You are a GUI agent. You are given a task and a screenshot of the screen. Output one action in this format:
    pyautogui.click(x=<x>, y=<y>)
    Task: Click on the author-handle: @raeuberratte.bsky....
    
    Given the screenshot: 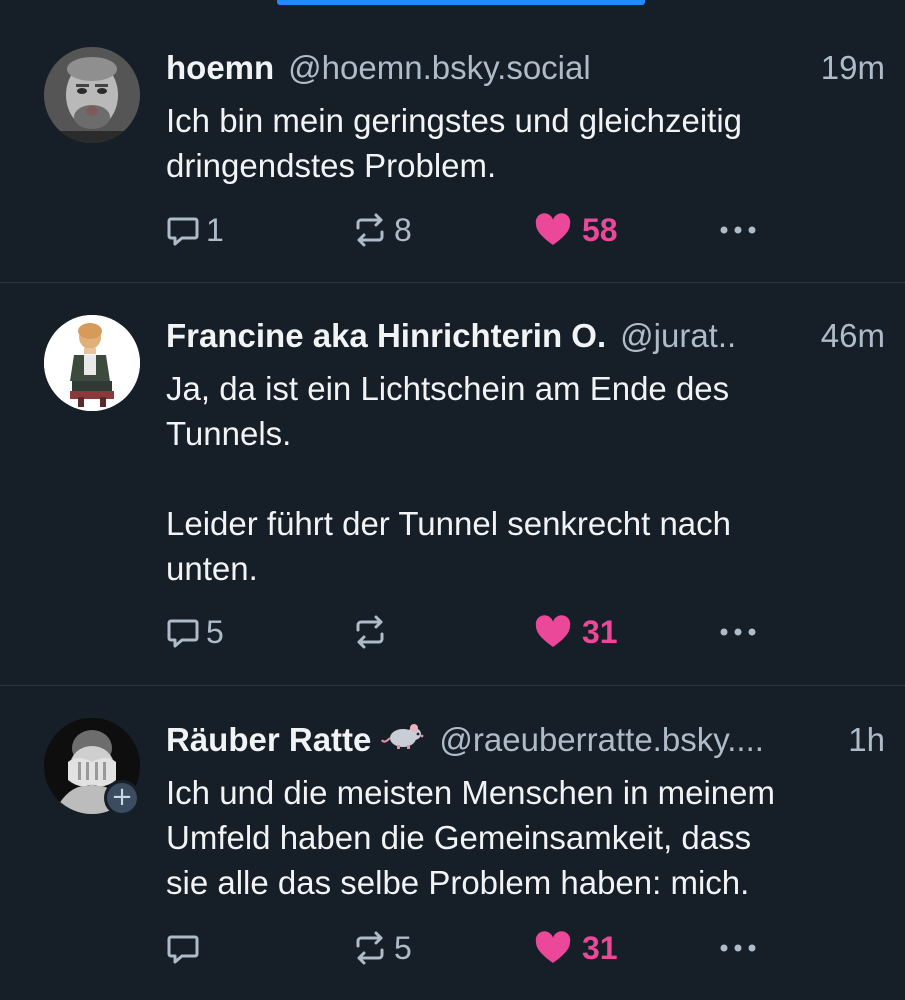 What is the action you would take?
    pyautogui.click(x=638, y=740)
    